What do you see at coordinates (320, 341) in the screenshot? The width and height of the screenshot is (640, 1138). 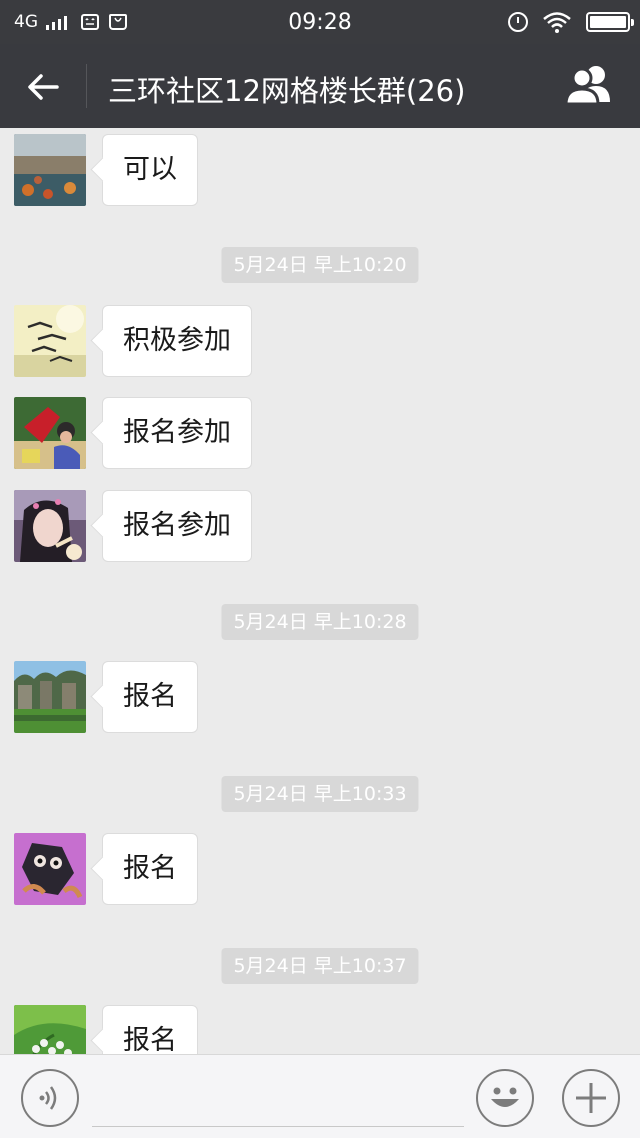 I see `message-item: 积极参加` at bounding box center [320, 341].